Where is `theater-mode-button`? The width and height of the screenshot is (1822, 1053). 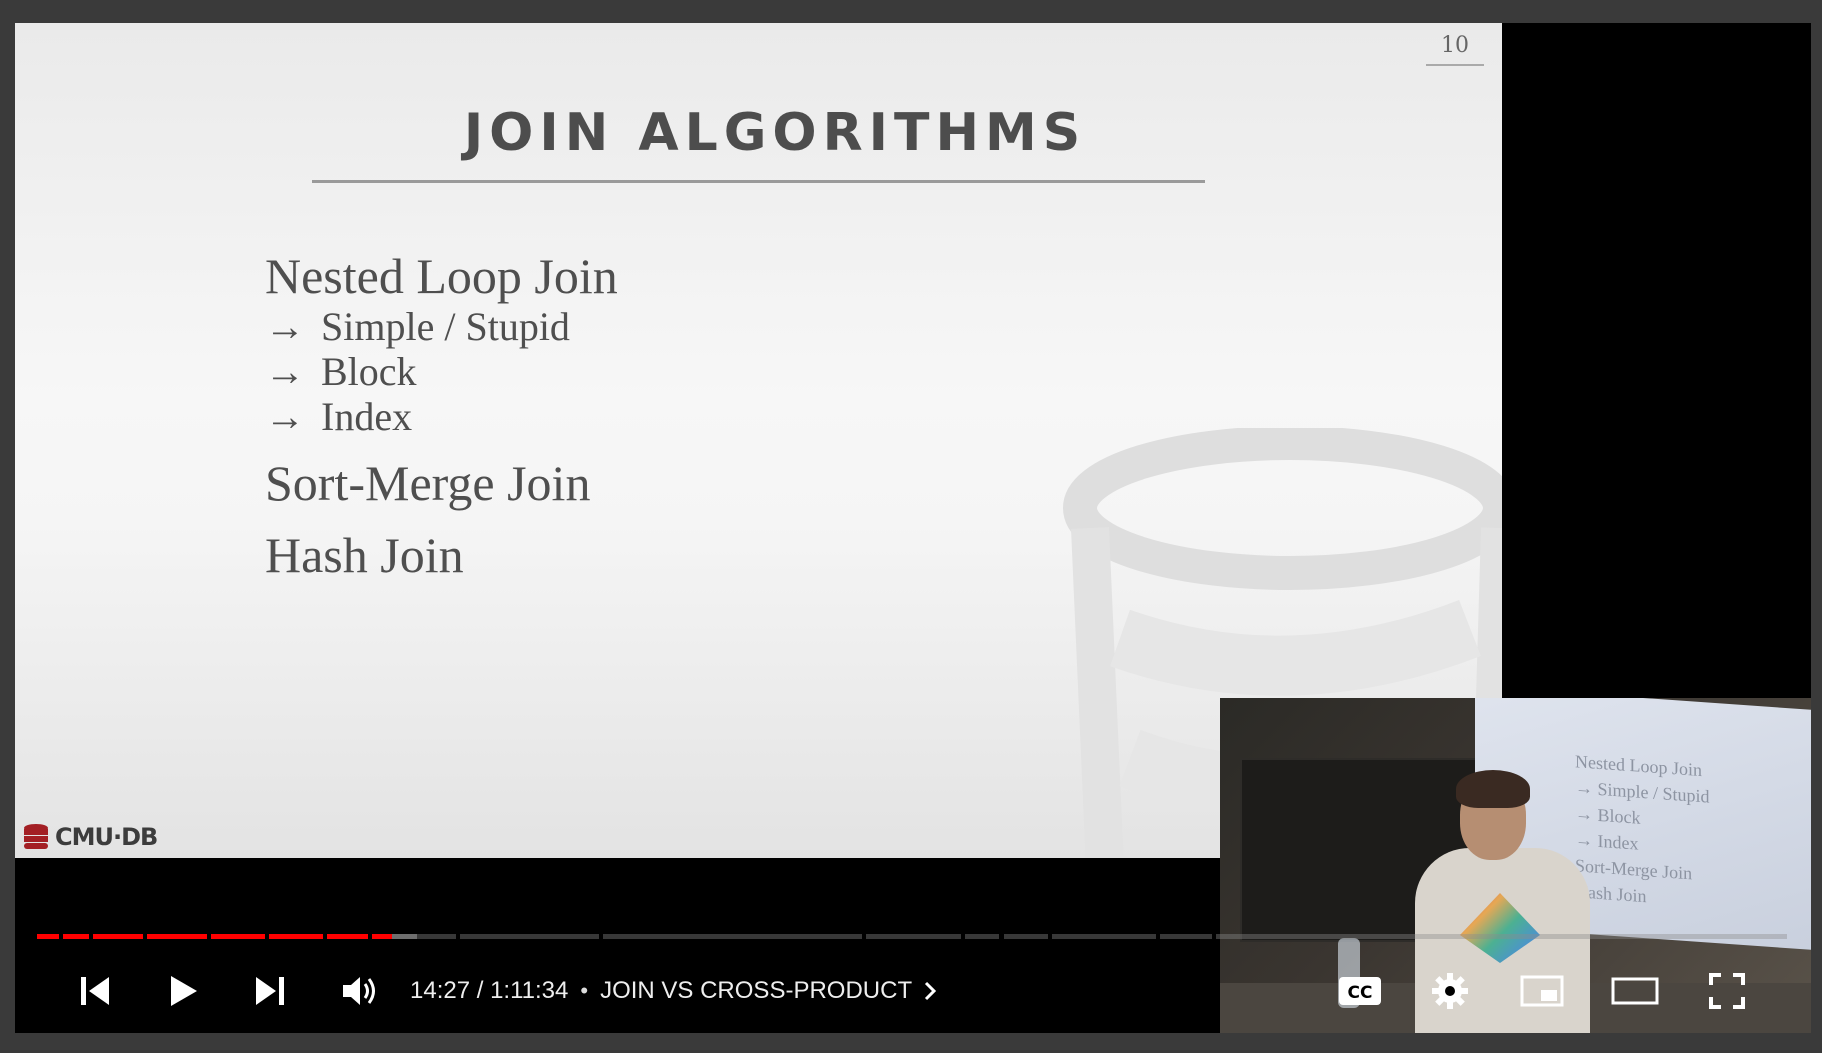
theater-mode-button is located at coordinates (1635, 991).